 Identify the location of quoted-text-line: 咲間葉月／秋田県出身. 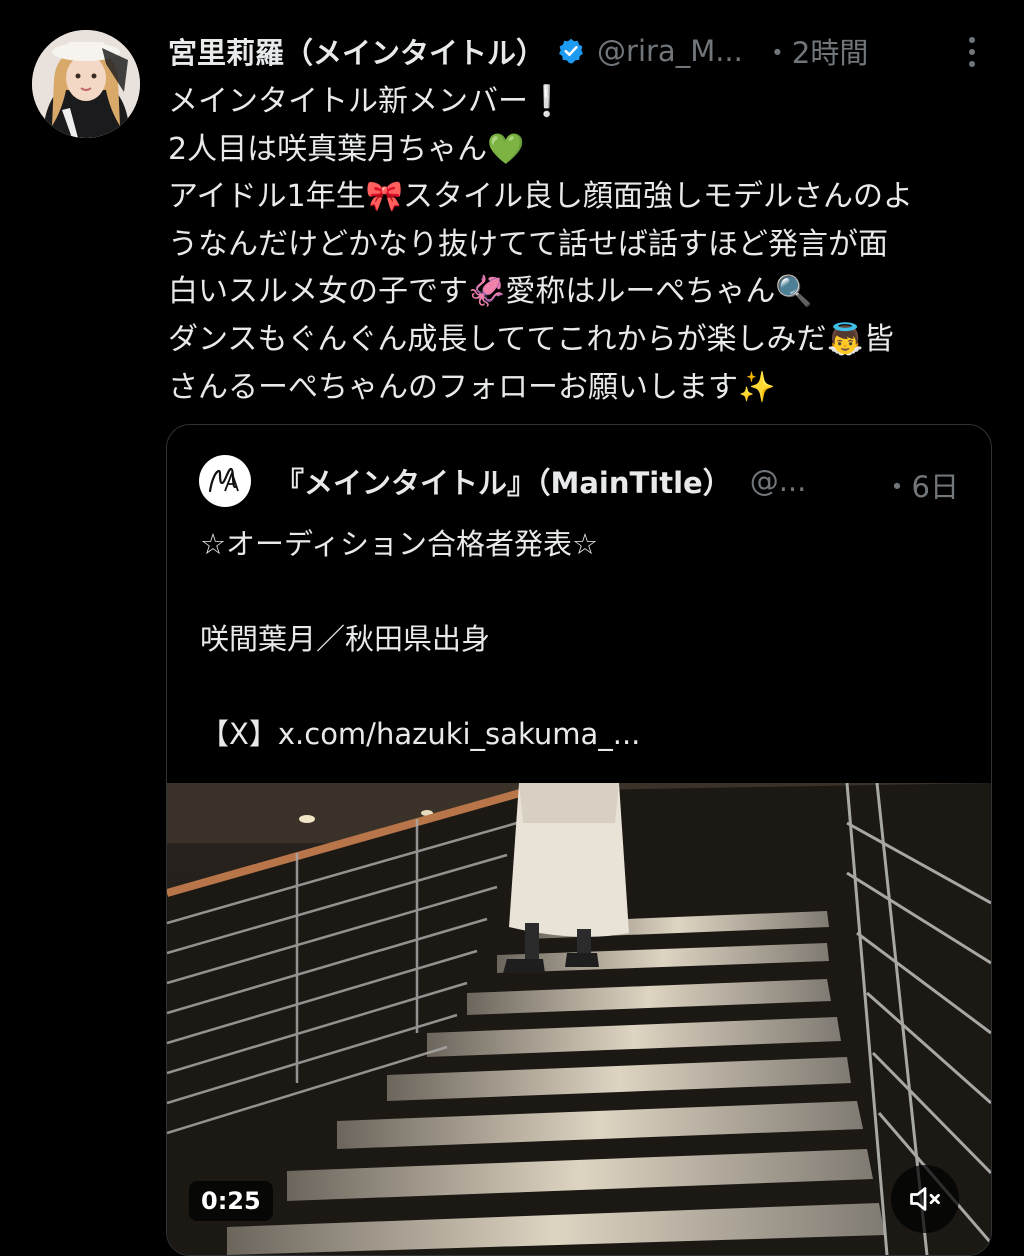
(345, 639).